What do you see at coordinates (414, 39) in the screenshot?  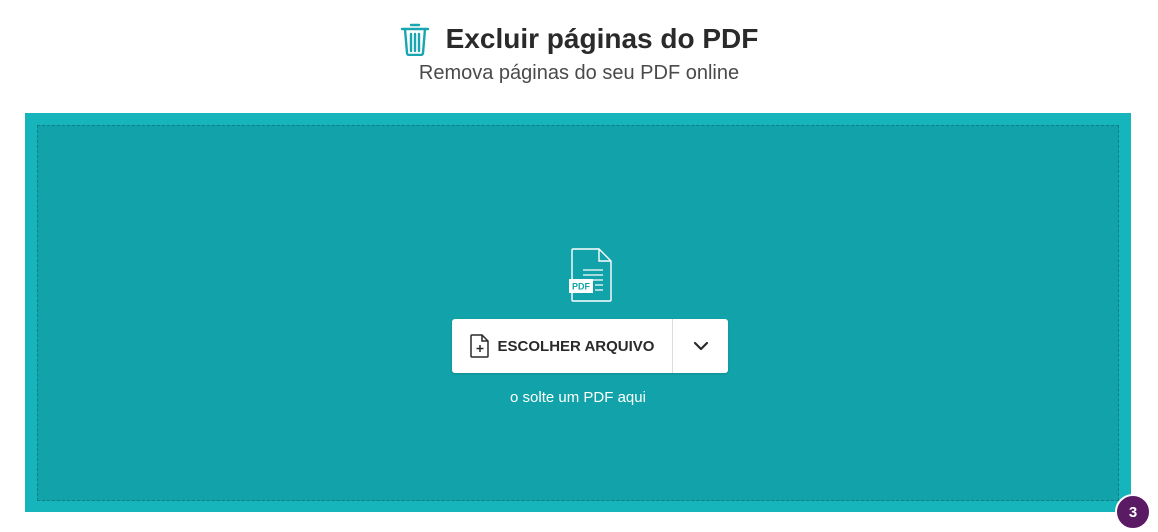 I see `trash-icon` at bounding box center [414, 39].